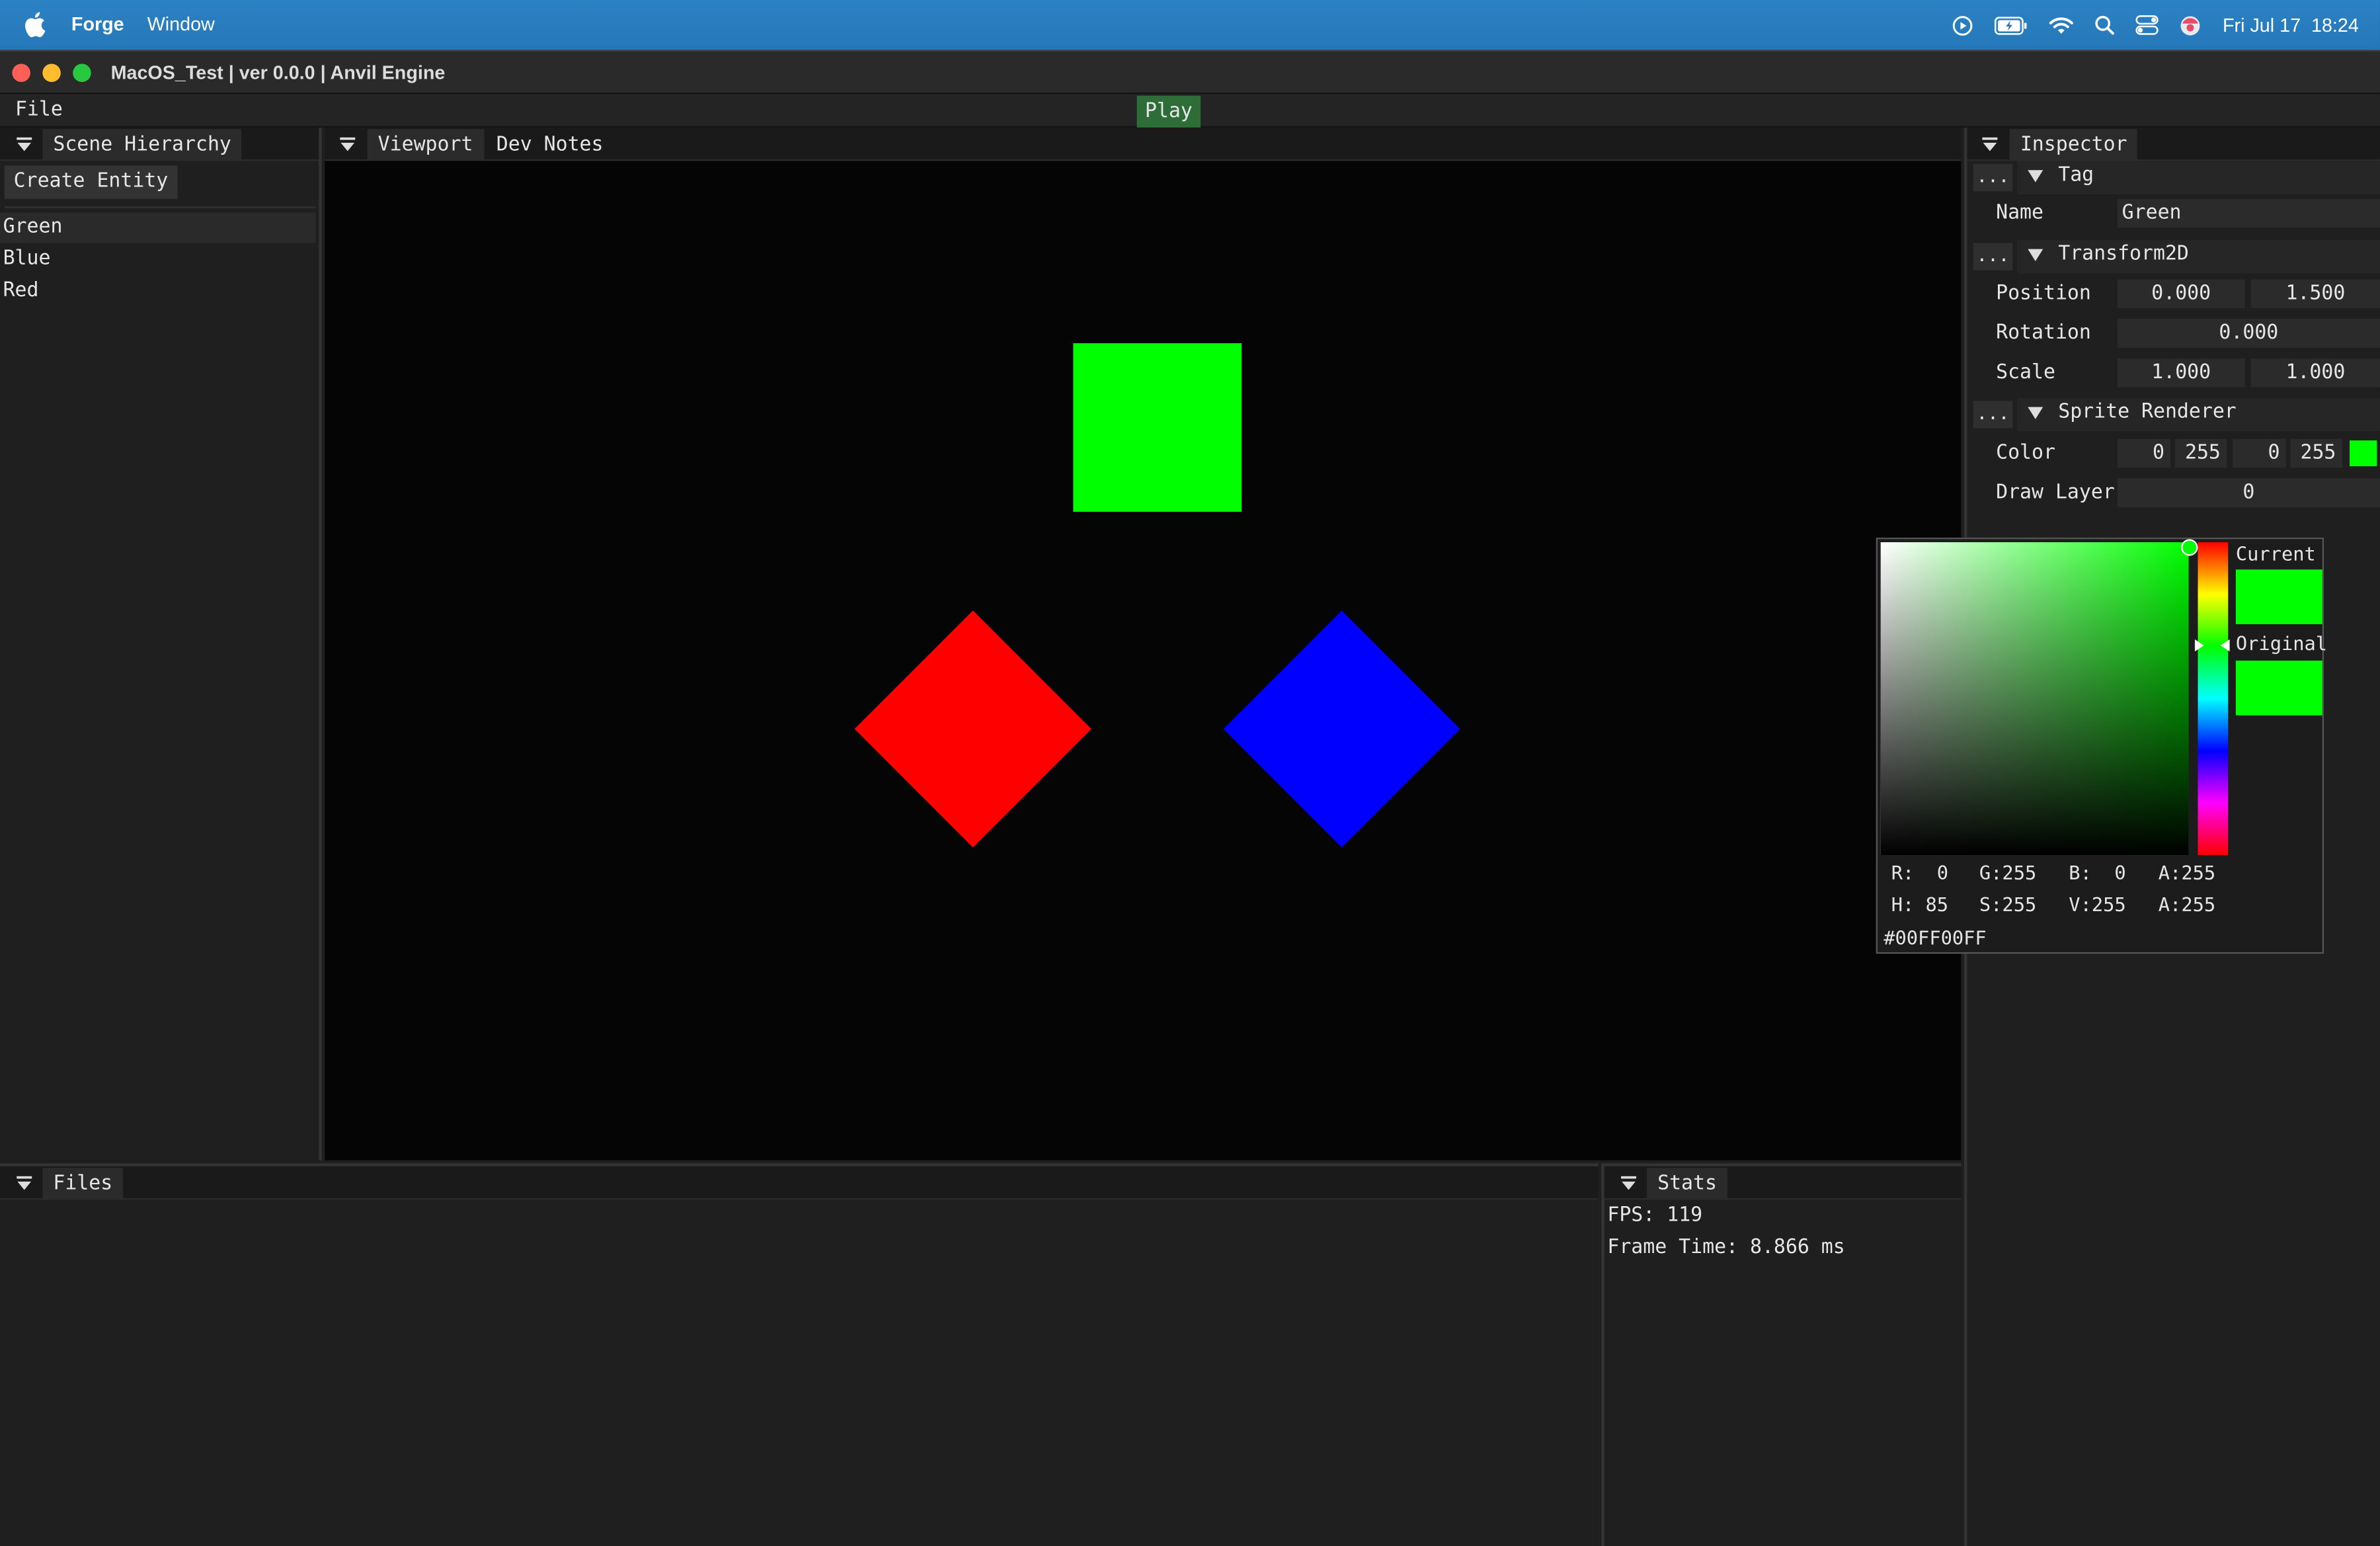 Image resolution: width=2380 pixels, height=1546 pixels. I want to click on menu-window: Window, so click(181, 24).